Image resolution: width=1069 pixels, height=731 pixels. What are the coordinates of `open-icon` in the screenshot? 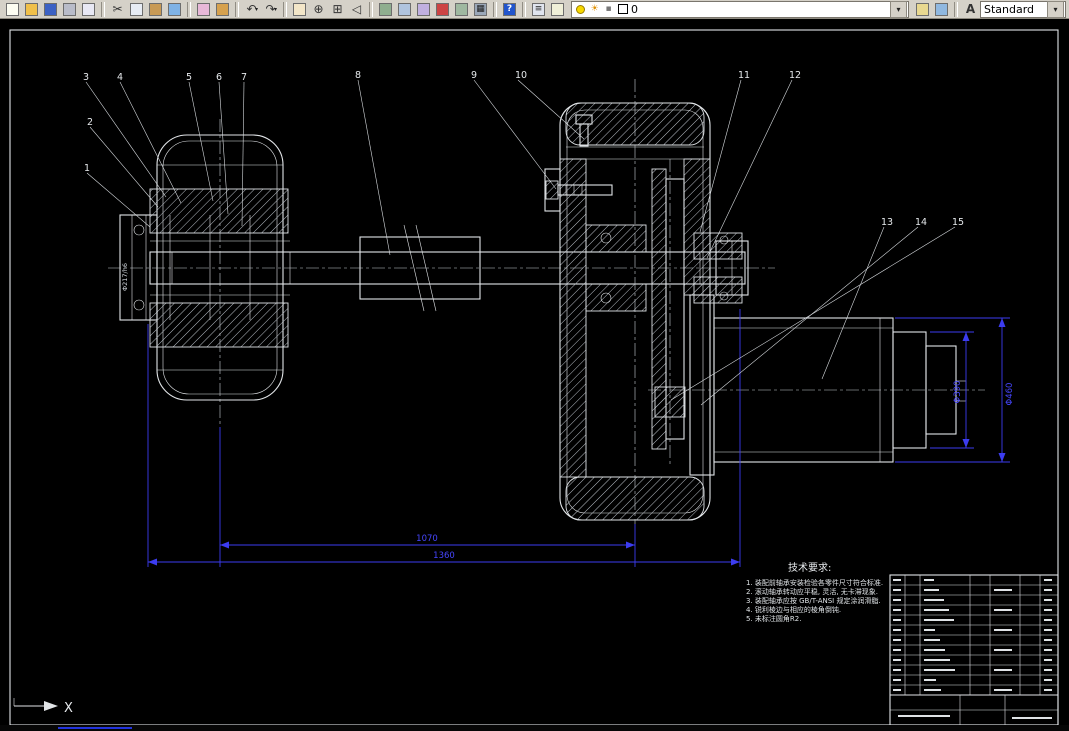 It's located at (31, 9).